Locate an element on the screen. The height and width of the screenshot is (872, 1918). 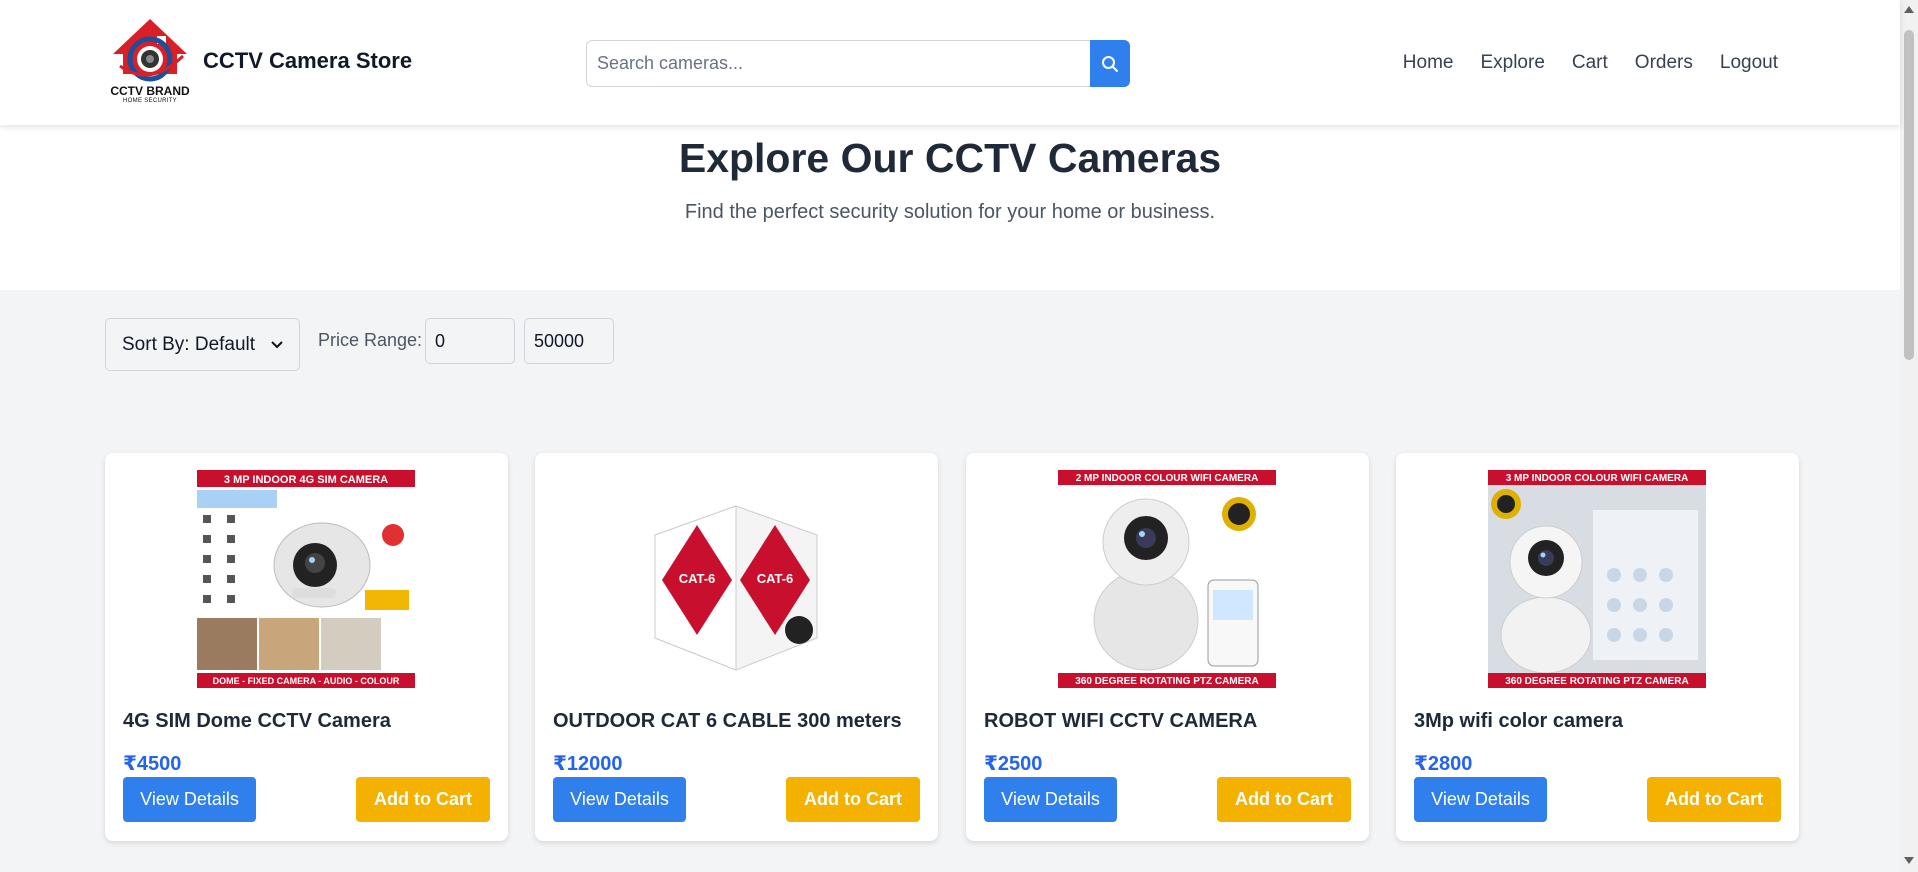
product-name: 4G SIM Dome CCTV Camera is located at coordinates (257, 721).